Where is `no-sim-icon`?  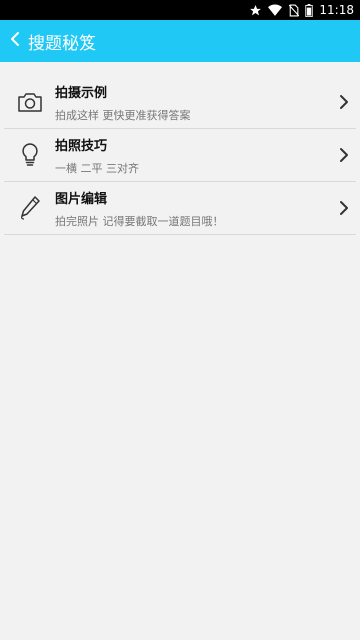
no-sim-icon is located at coordinates (294, 10).